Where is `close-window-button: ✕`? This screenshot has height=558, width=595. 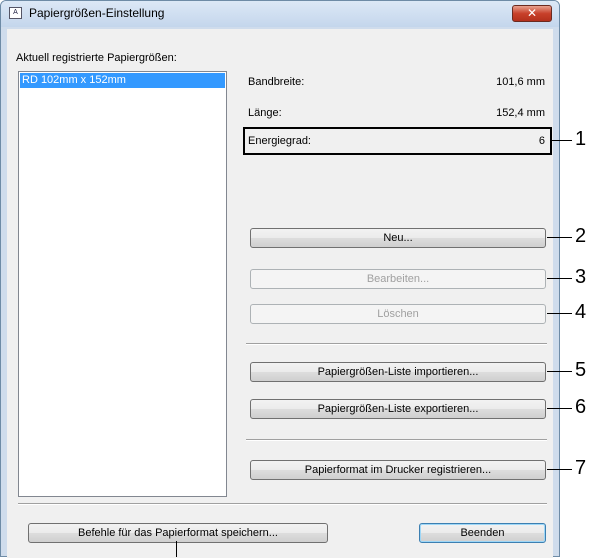 close-window-button: ✕ is located at coordinates (532, 13).